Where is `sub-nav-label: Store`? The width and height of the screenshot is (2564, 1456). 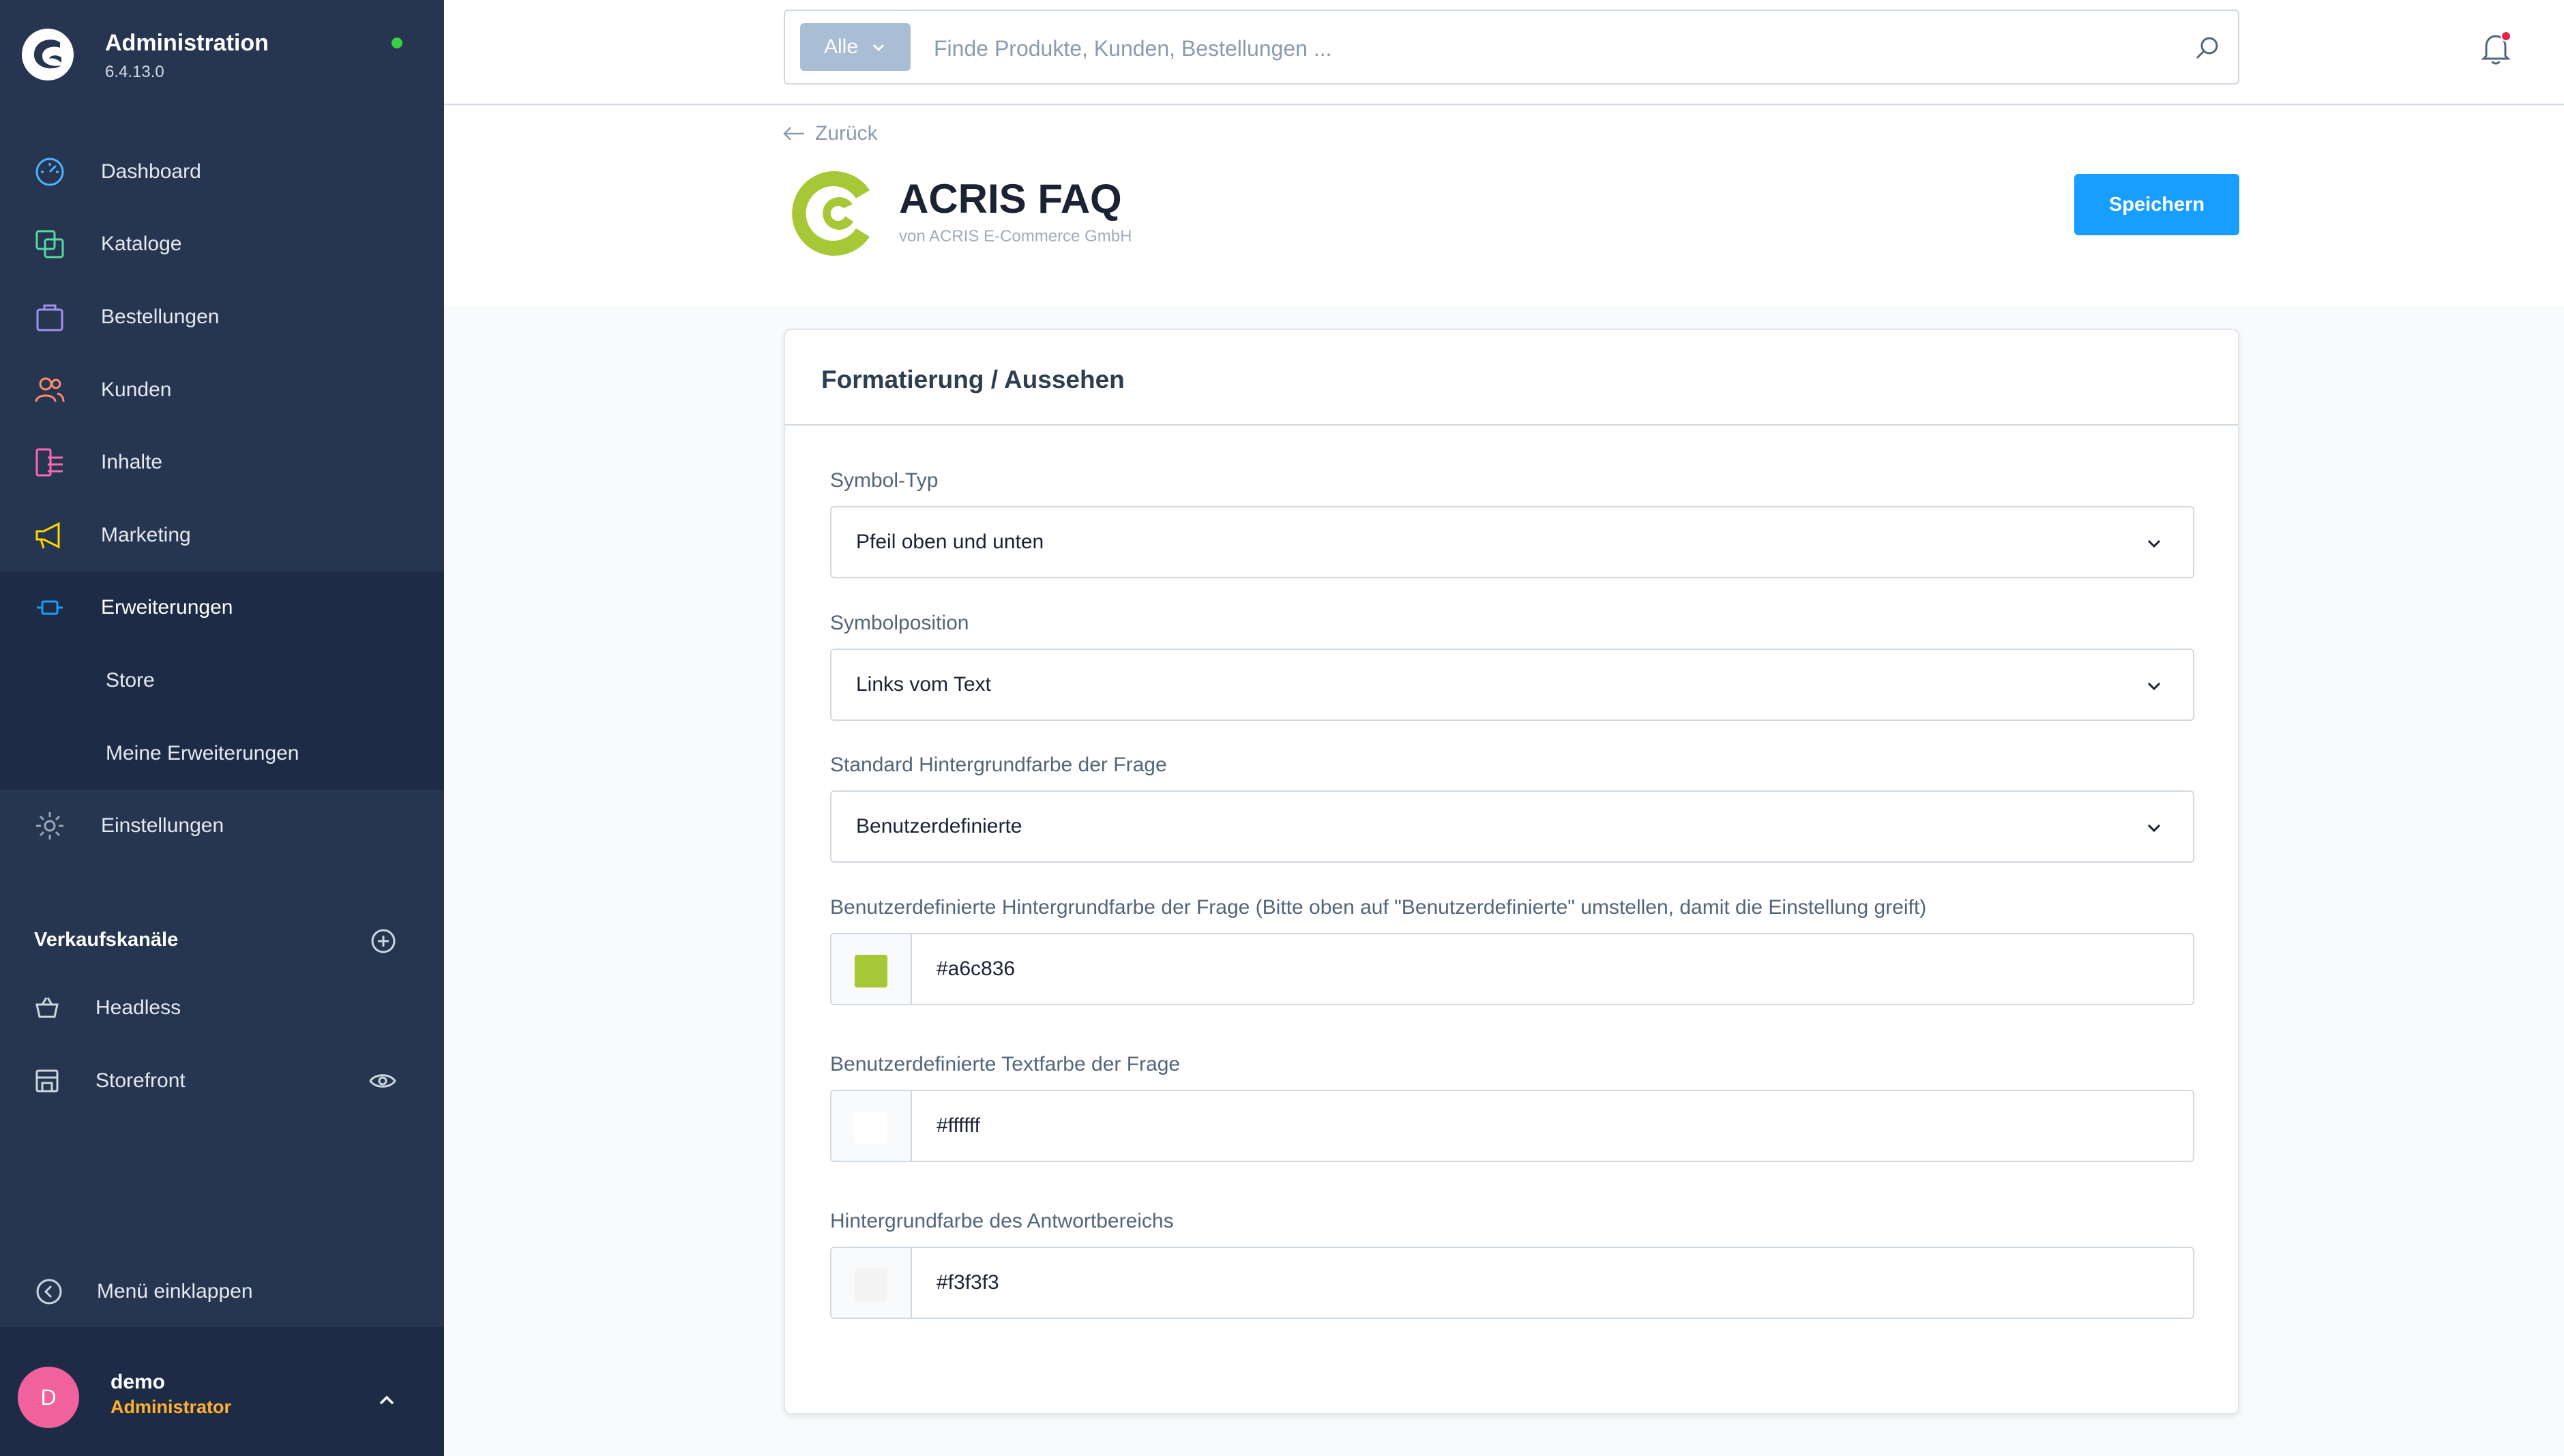 sub-nav-label: Store is located at coordinates (131, 680).